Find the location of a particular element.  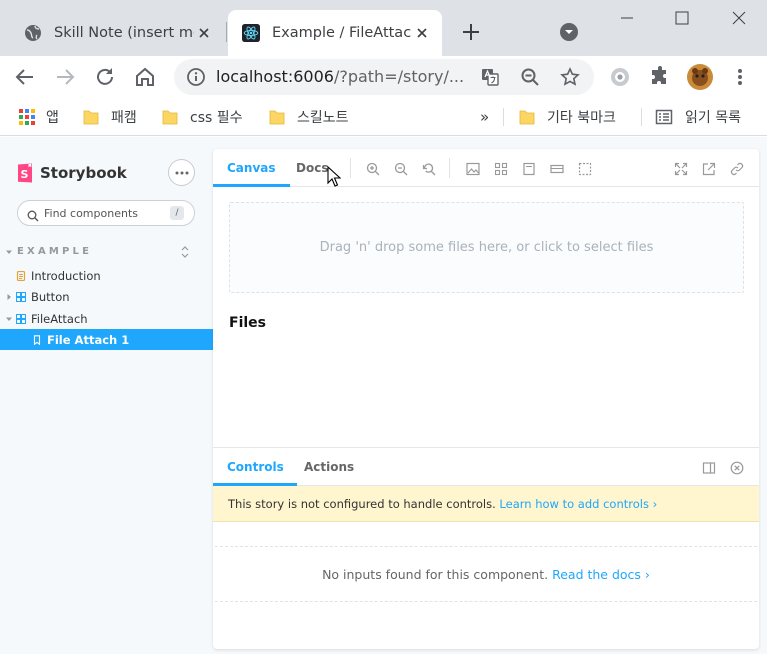

bookmark-folder: 스킬노트 is located at coordinates (309, 117).